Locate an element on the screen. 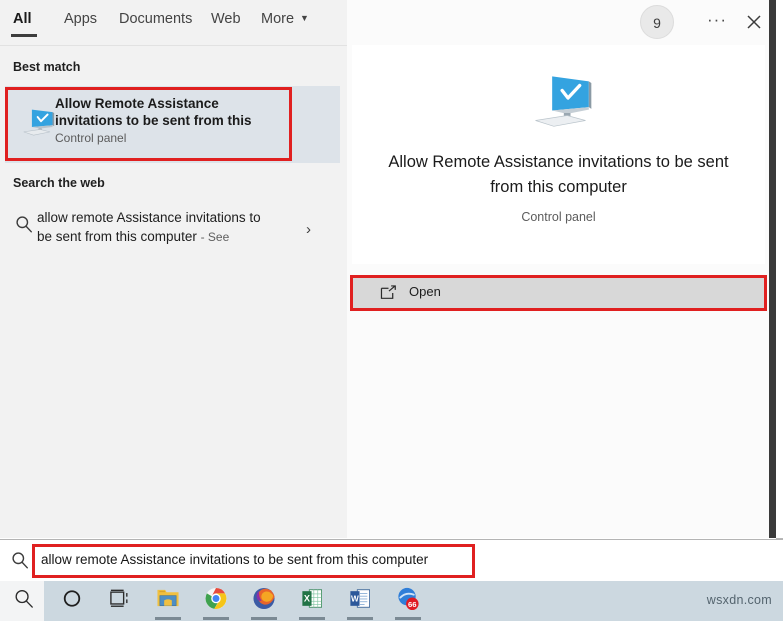  best-match-subtitle: Control panel is located at coordinates (91, 138).